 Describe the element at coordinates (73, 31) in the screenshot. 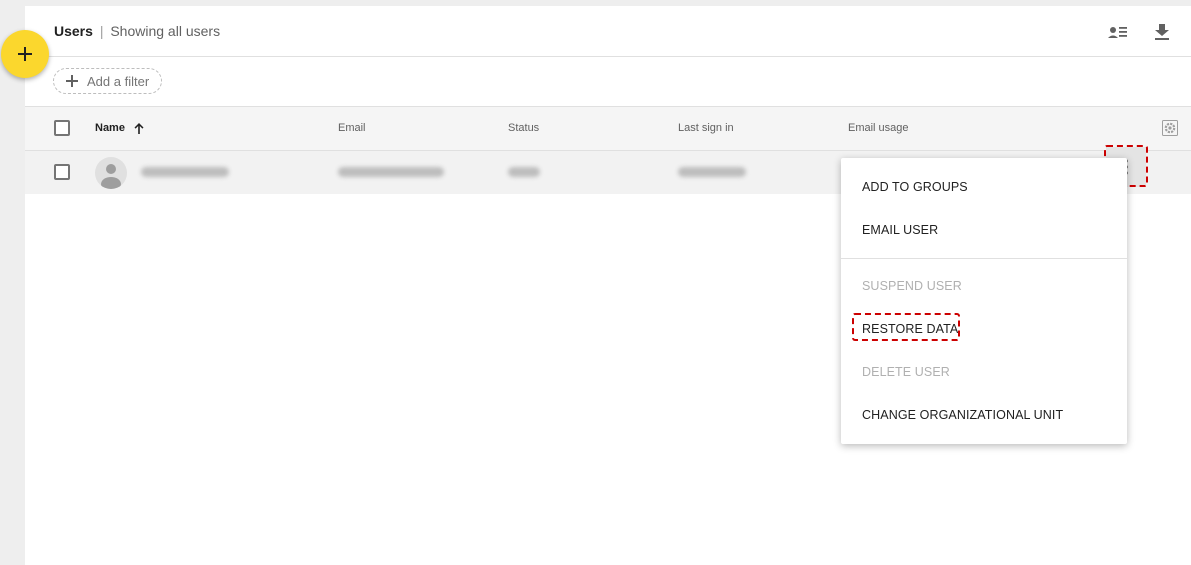

I see `title-users: Users` at that location.